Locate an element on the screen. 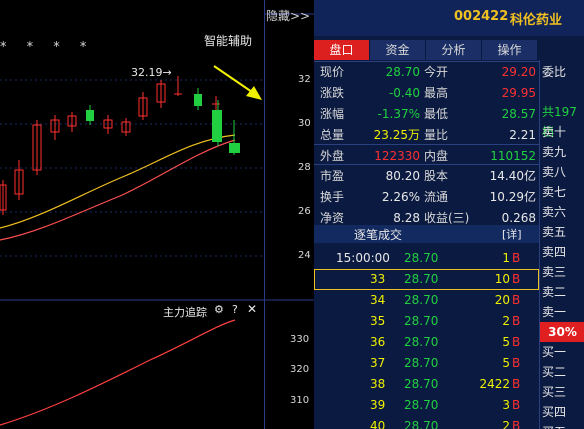 The image size is (584, 429). tick-row: 39 28.70 3 B is located at coordinates (426, 405).